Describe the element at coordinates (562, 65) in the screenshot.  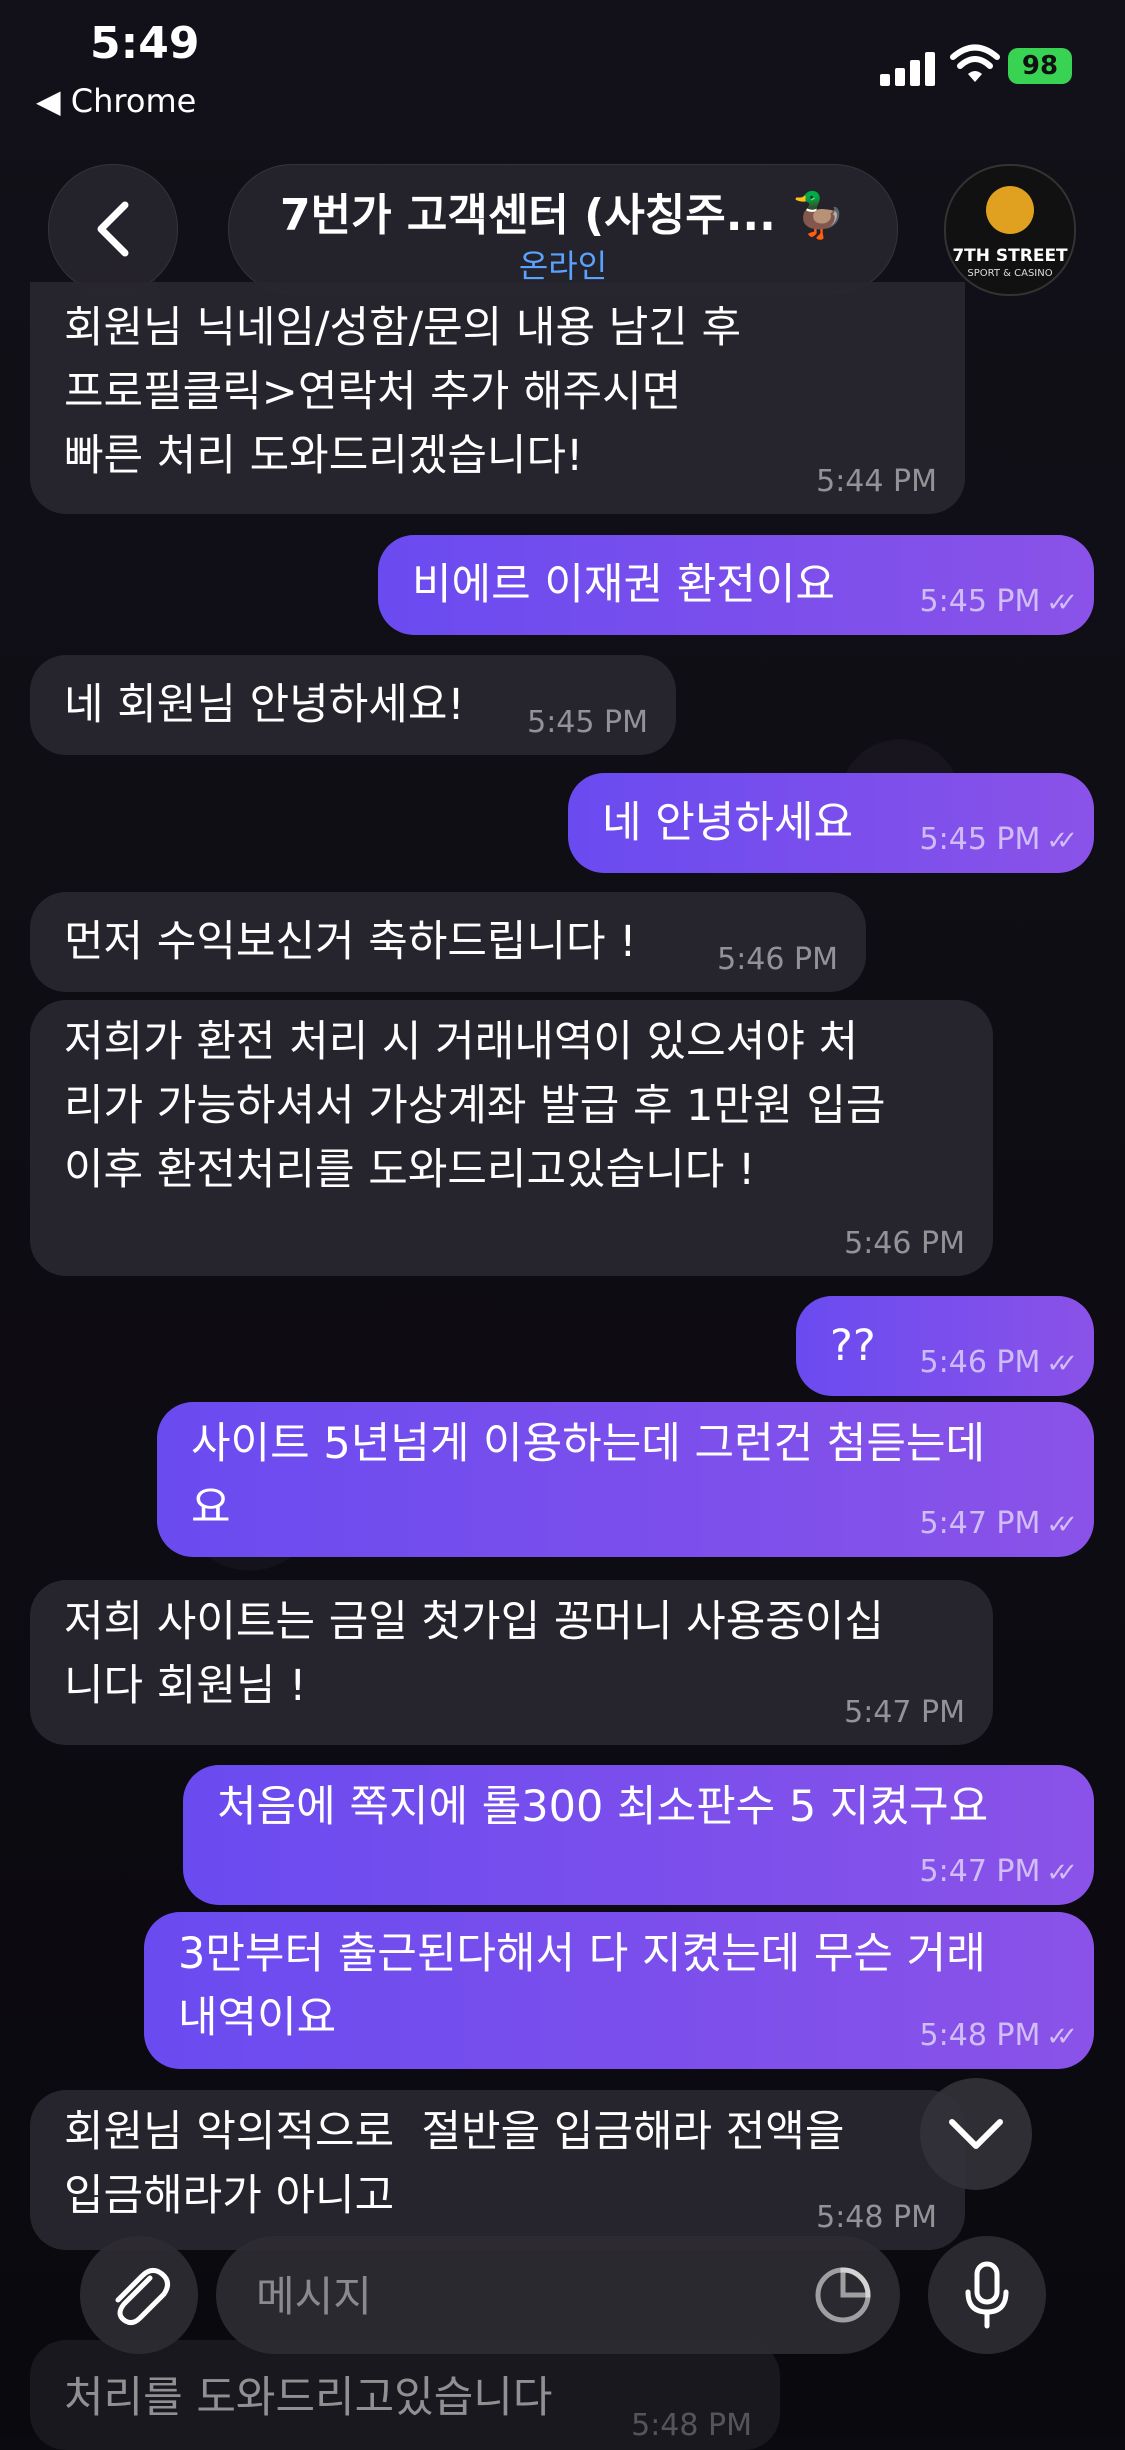
I see `status-bar: 5:49 ◀ Chrome 98` at that location.